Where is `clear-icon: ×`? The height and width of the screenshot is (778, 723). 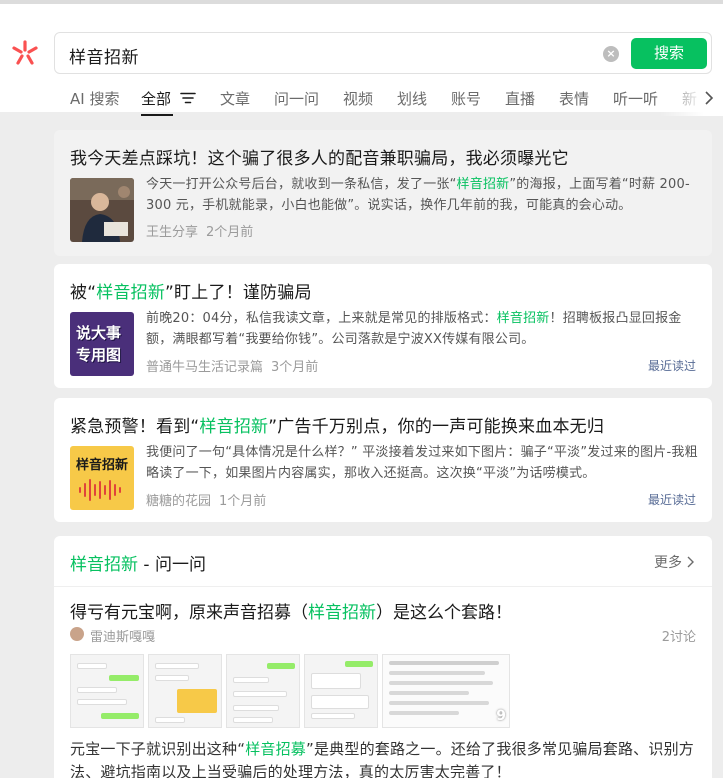
clear-icon: × is located at coordinates (611, 54).